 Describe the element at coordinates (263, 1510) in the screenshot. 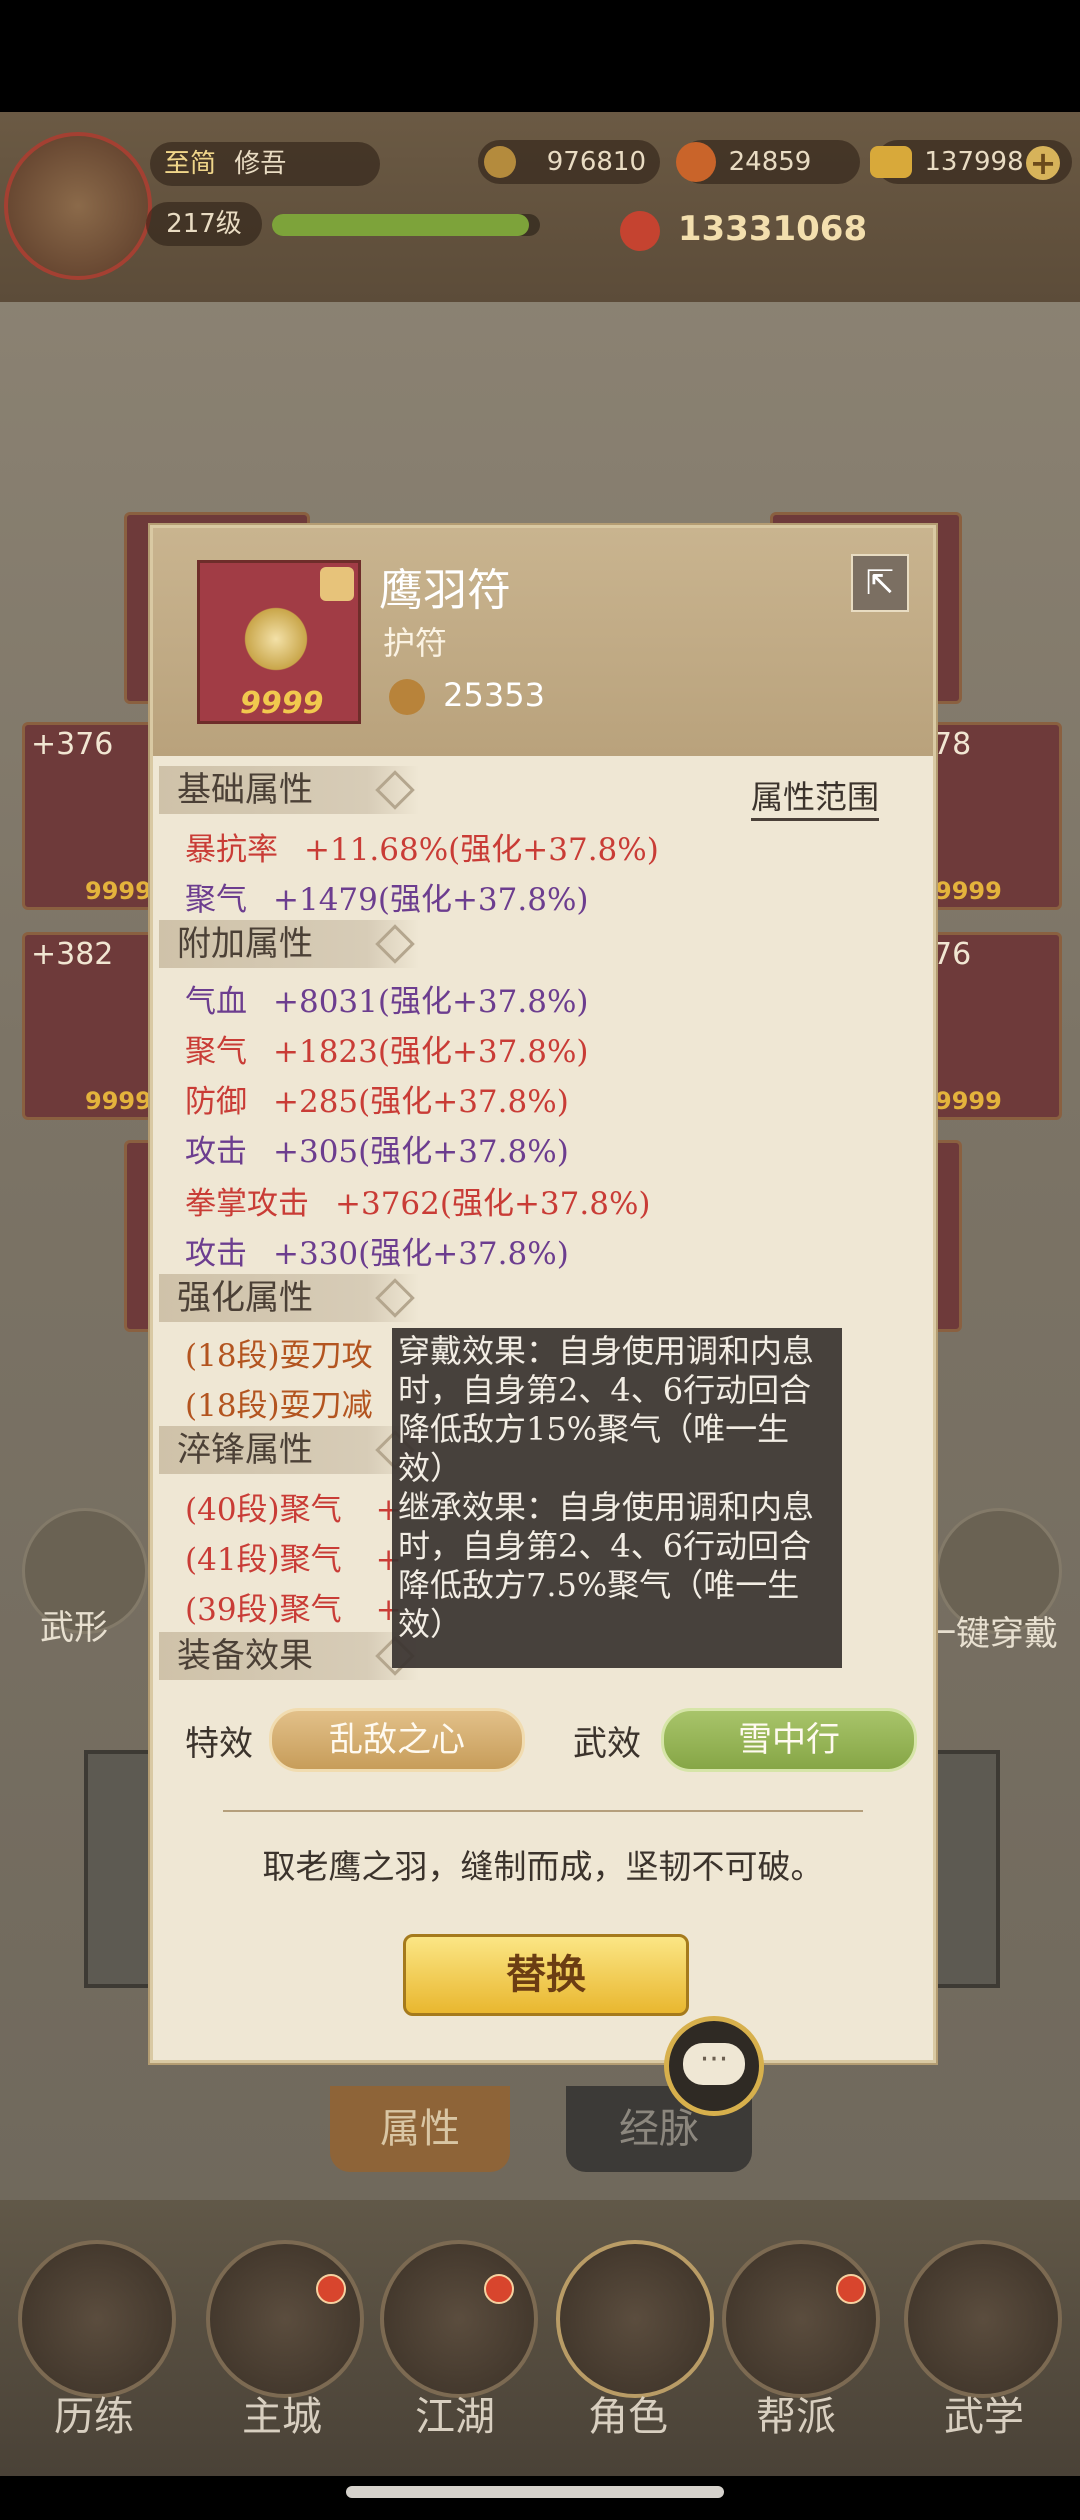

I see `stat-name: (40段)聚气` at that location.